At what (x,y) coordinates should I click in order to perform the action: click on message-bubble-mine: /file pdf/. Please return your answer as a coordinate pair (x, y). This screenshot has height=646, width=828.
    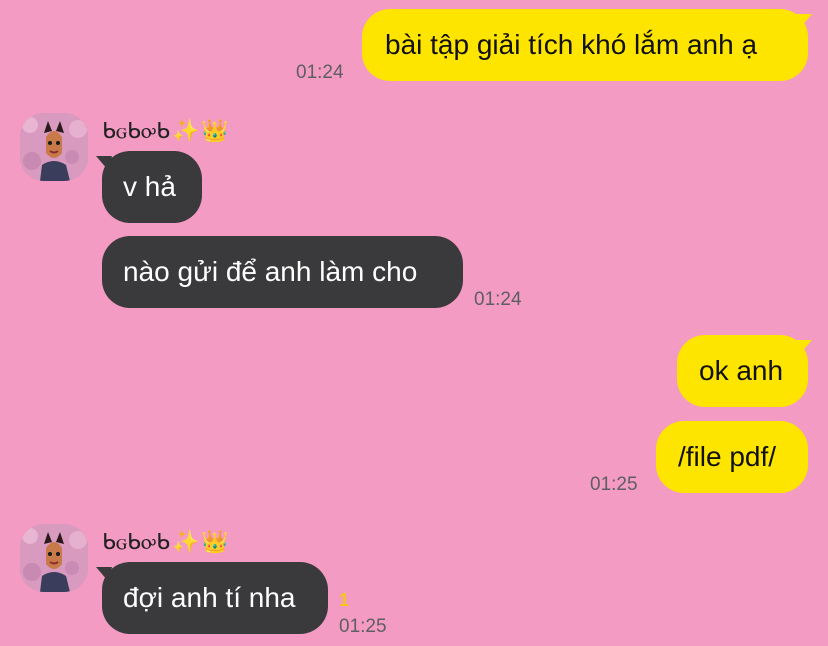
    Looking at the image, I should click on (732, 457).